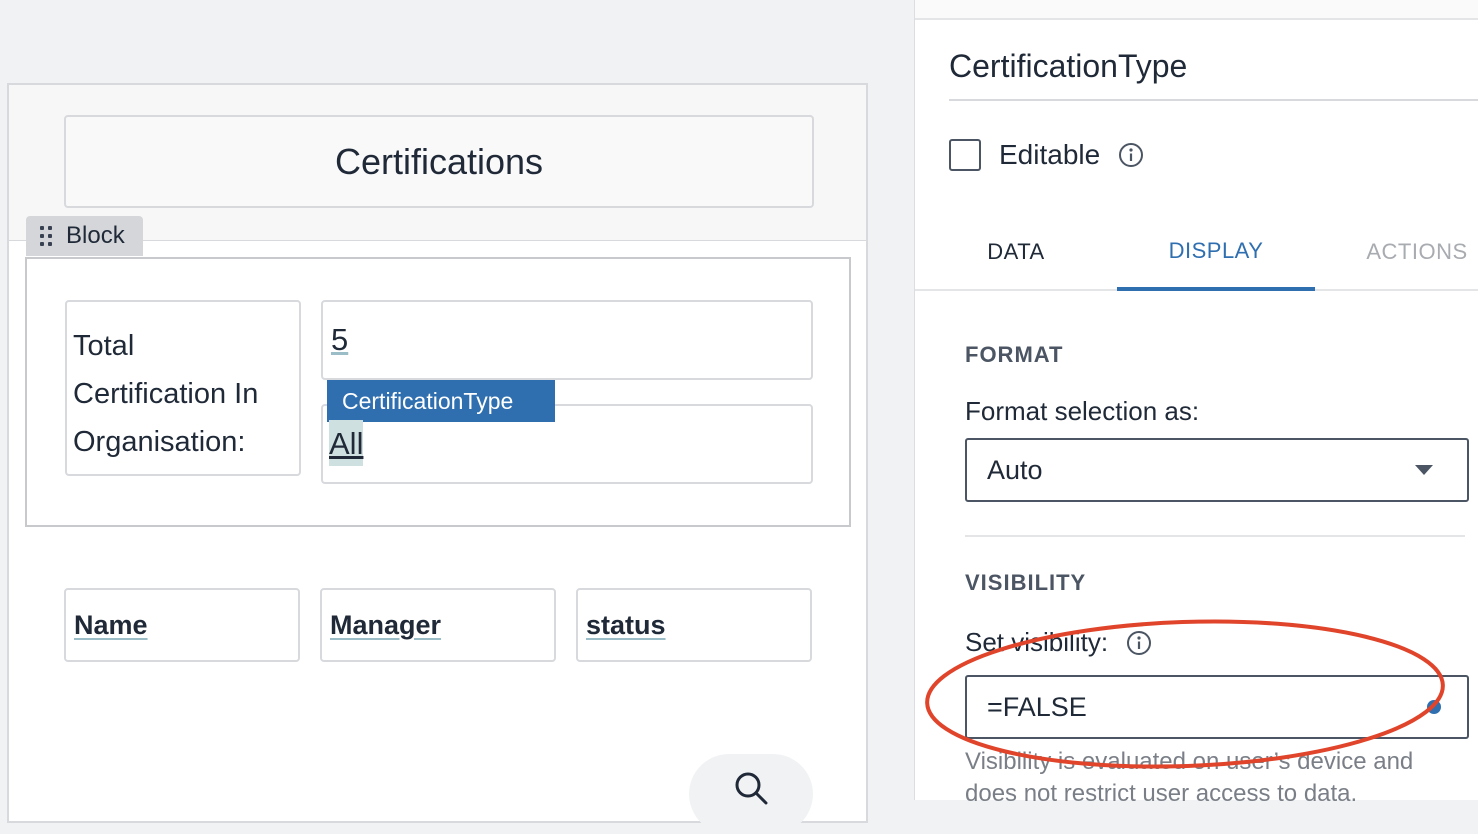 The height and width of the screenshot is (834, 1478). I want to click on editable-row: Editable, so click(1046, 155).